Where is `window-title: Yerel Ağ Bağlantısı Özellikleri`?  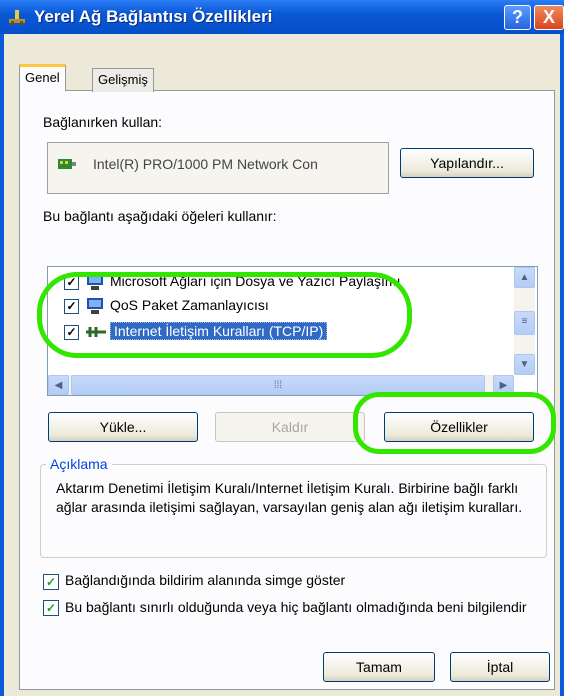 window-title: Yerel Ağ Bağlantısı Özellikleri is located at coordinates (153, 16).